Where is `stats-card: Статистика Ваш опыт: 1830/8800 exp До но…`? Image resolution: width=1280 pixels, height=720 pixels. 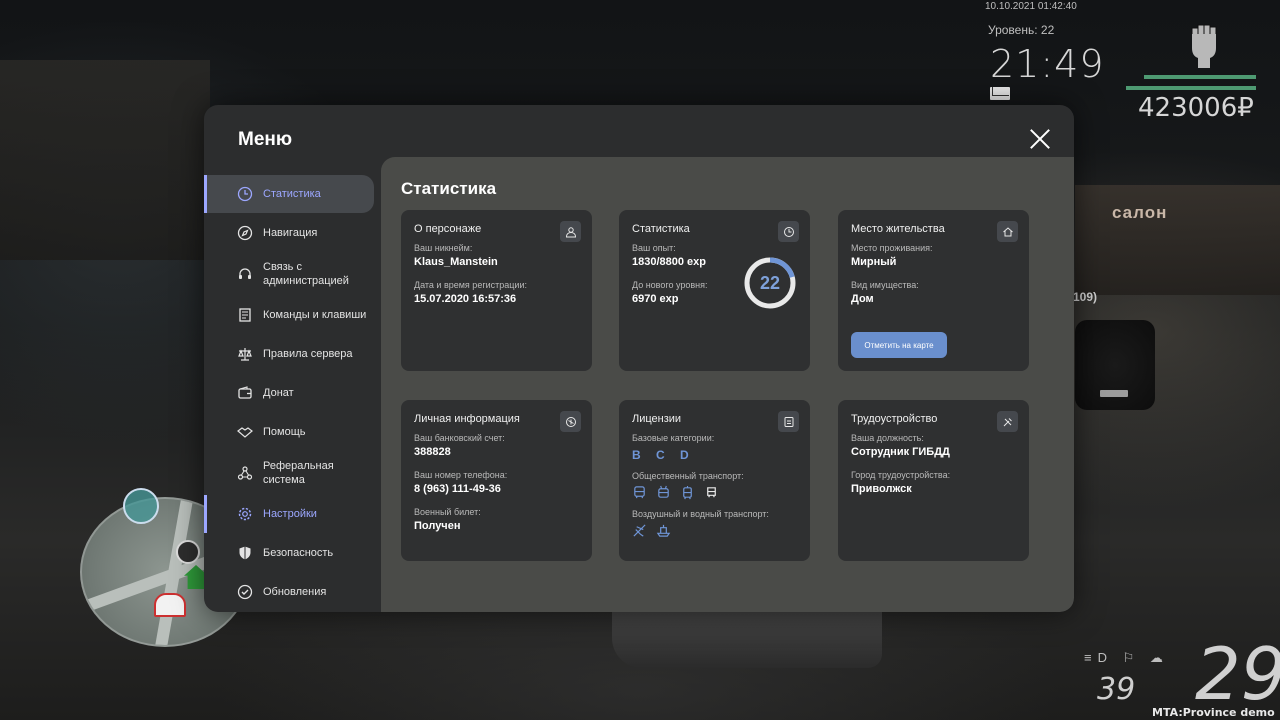
stats-card: Статистика Ваш опыт: 1830/8800 exp До но… is located at coordinates (714, 290).